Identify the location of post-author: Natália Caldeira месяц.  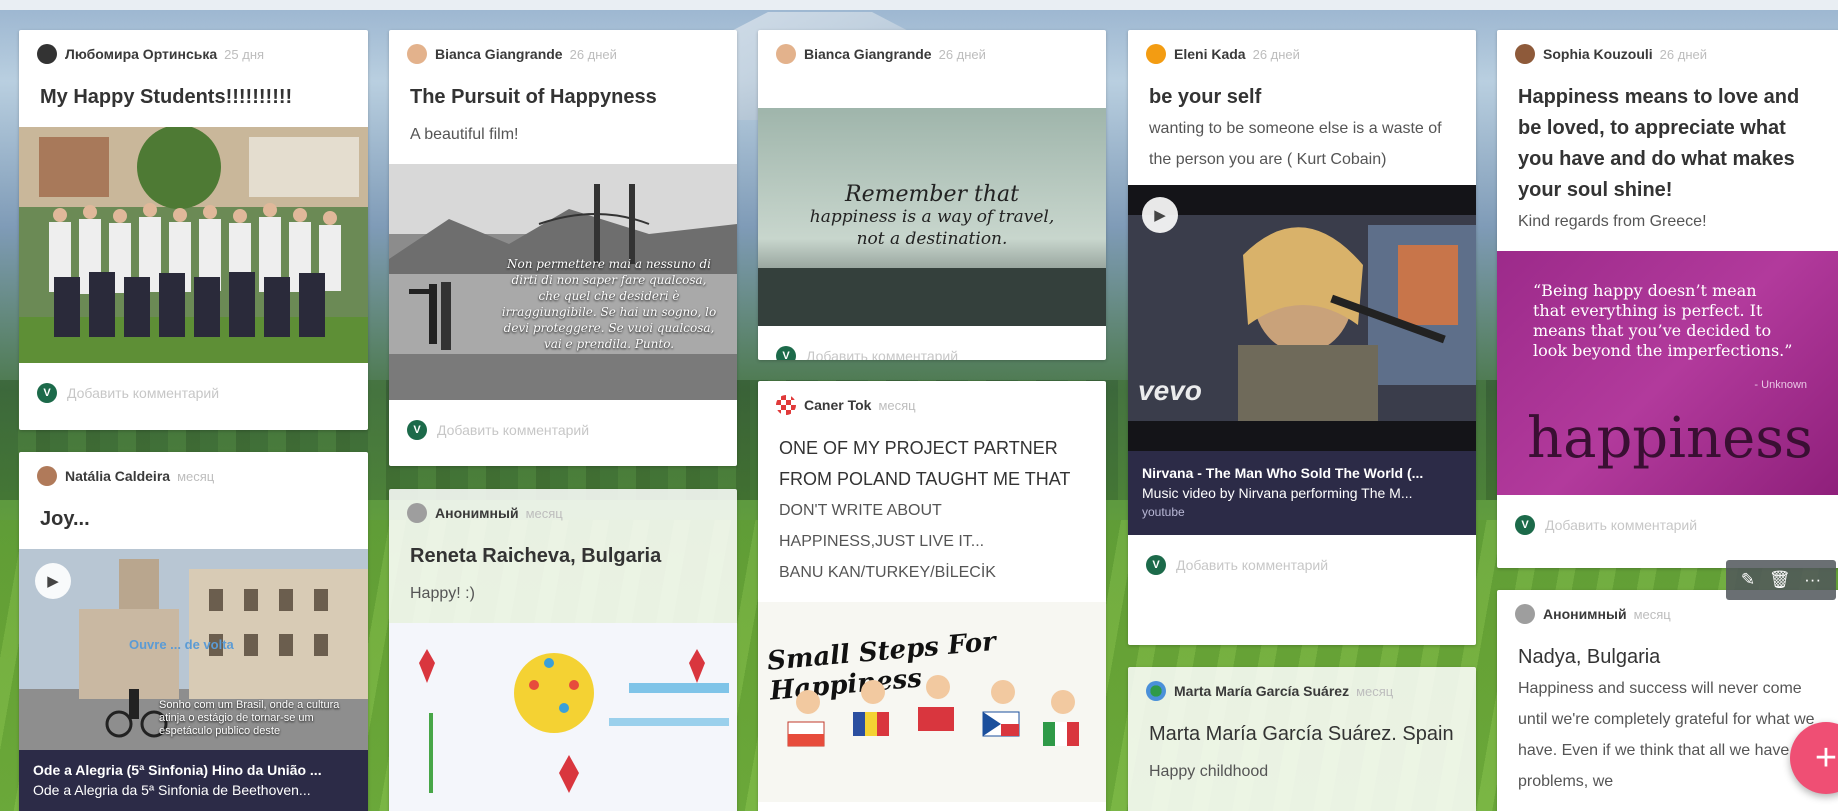
(193, 476).